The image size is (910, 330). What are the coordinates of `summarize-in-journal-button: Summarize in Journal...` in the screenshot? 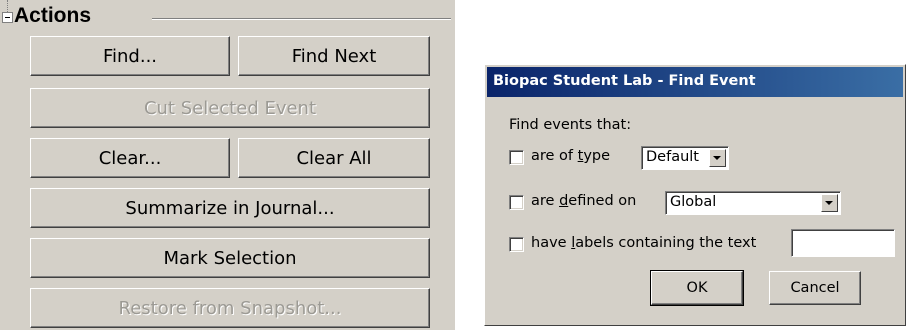 It's located at (230, 208).